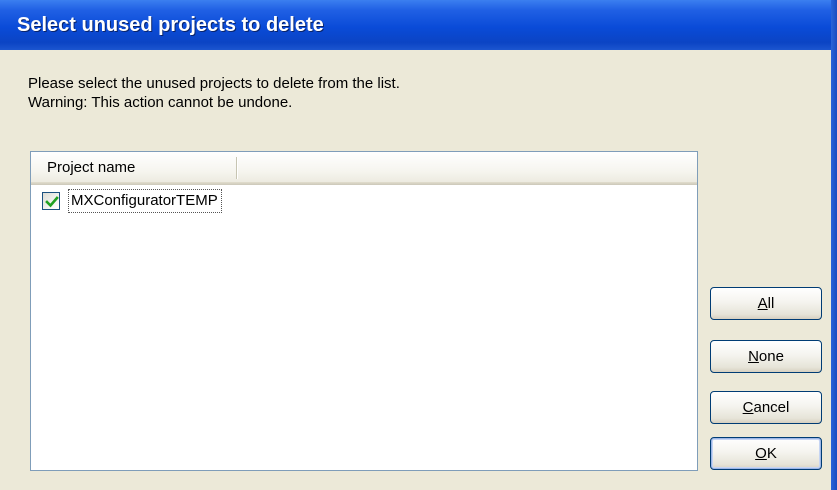 Image resolution: width=837 pixels, height=490 pixels. What do you see at coordinates (834, 245) in the screenshot?
I see `window-frame-right` at bounding box center [834, 245].